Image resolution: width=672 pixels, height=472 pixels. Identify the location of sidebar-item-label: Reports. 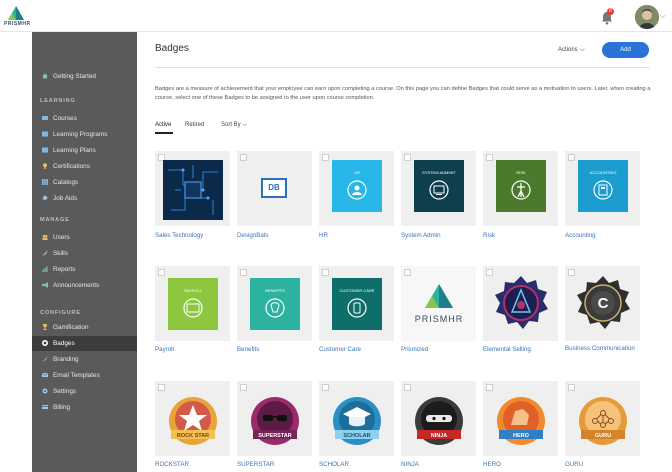
(64, 269).